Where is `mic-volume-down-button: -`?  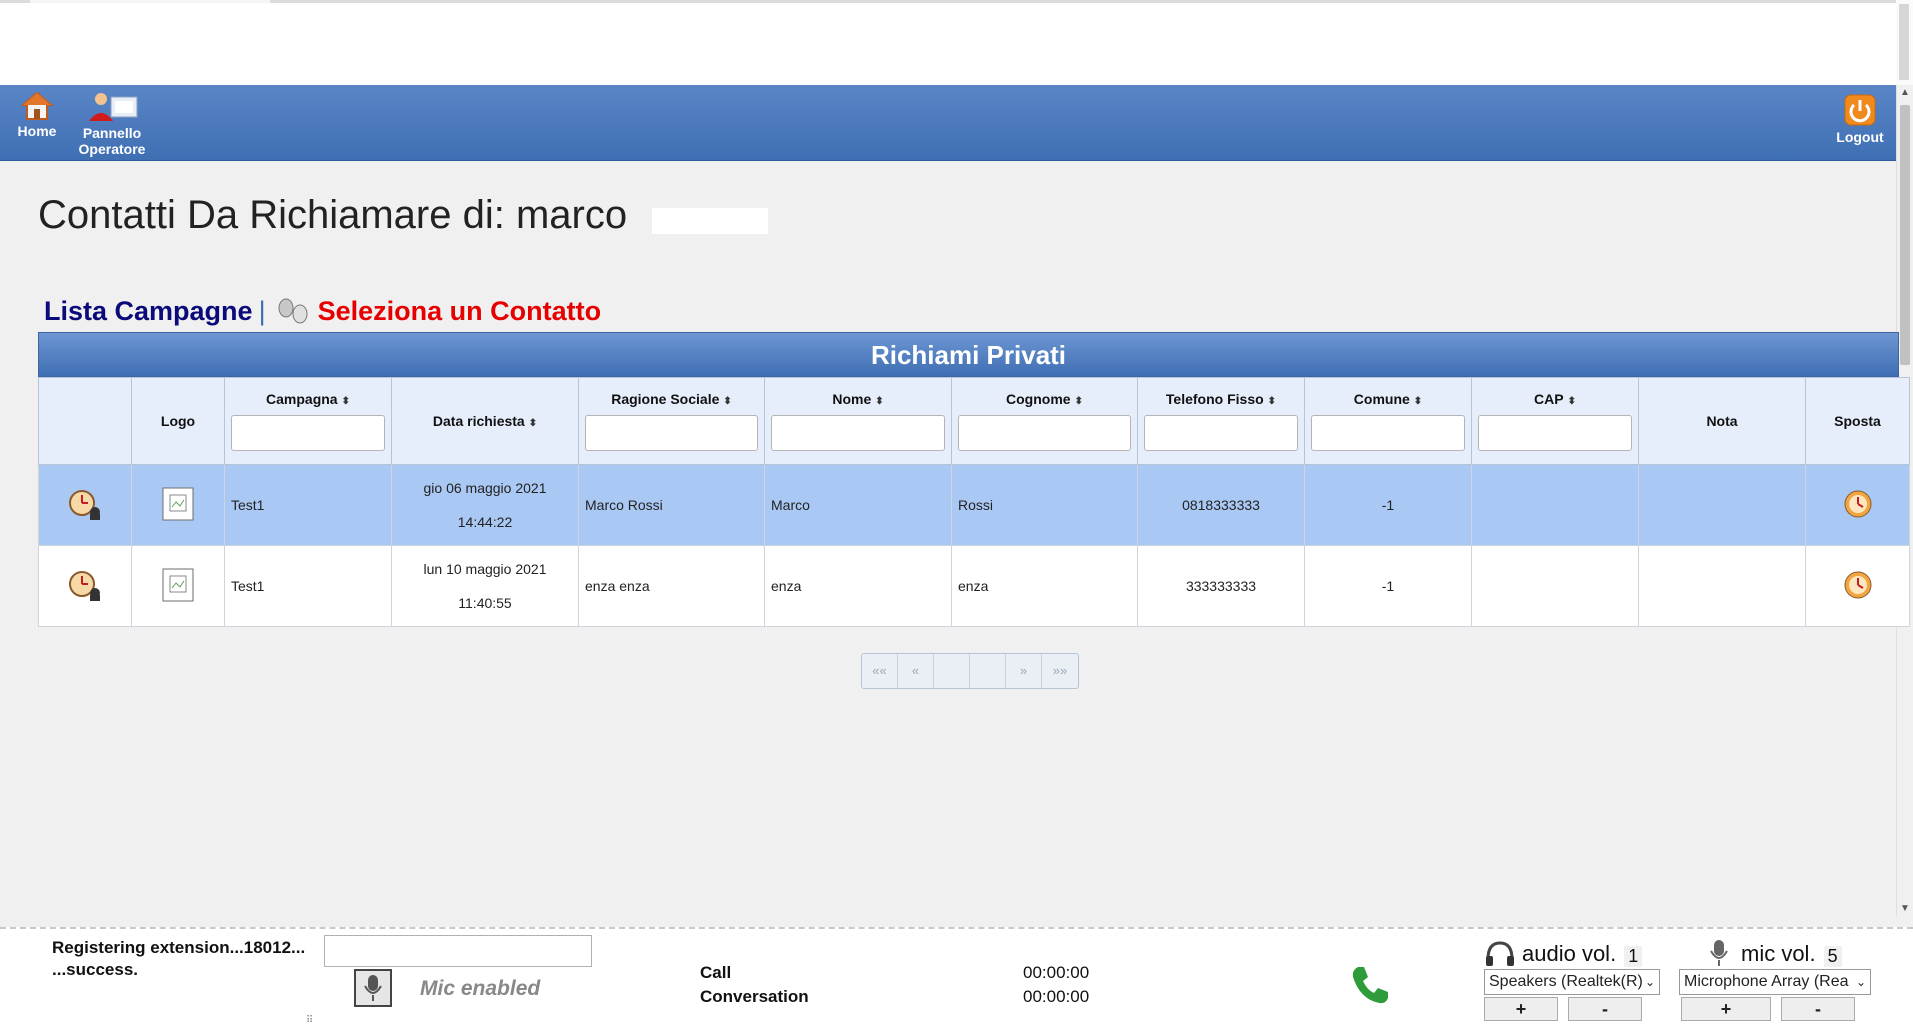 mic-volume-down-button: - is located at coordinates (1818, 1009).